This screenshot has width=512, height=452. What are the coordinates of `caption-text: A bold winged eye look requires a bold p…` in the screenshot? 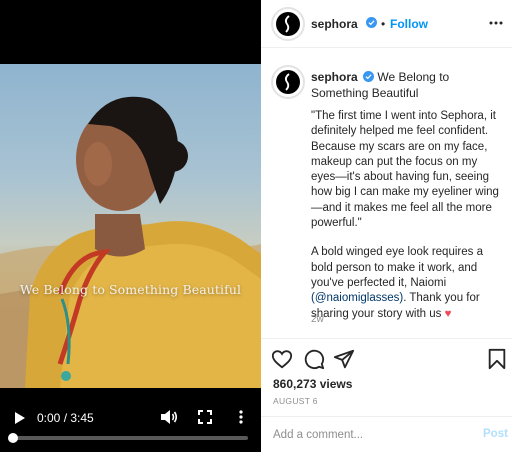 It's located at (397, 267).